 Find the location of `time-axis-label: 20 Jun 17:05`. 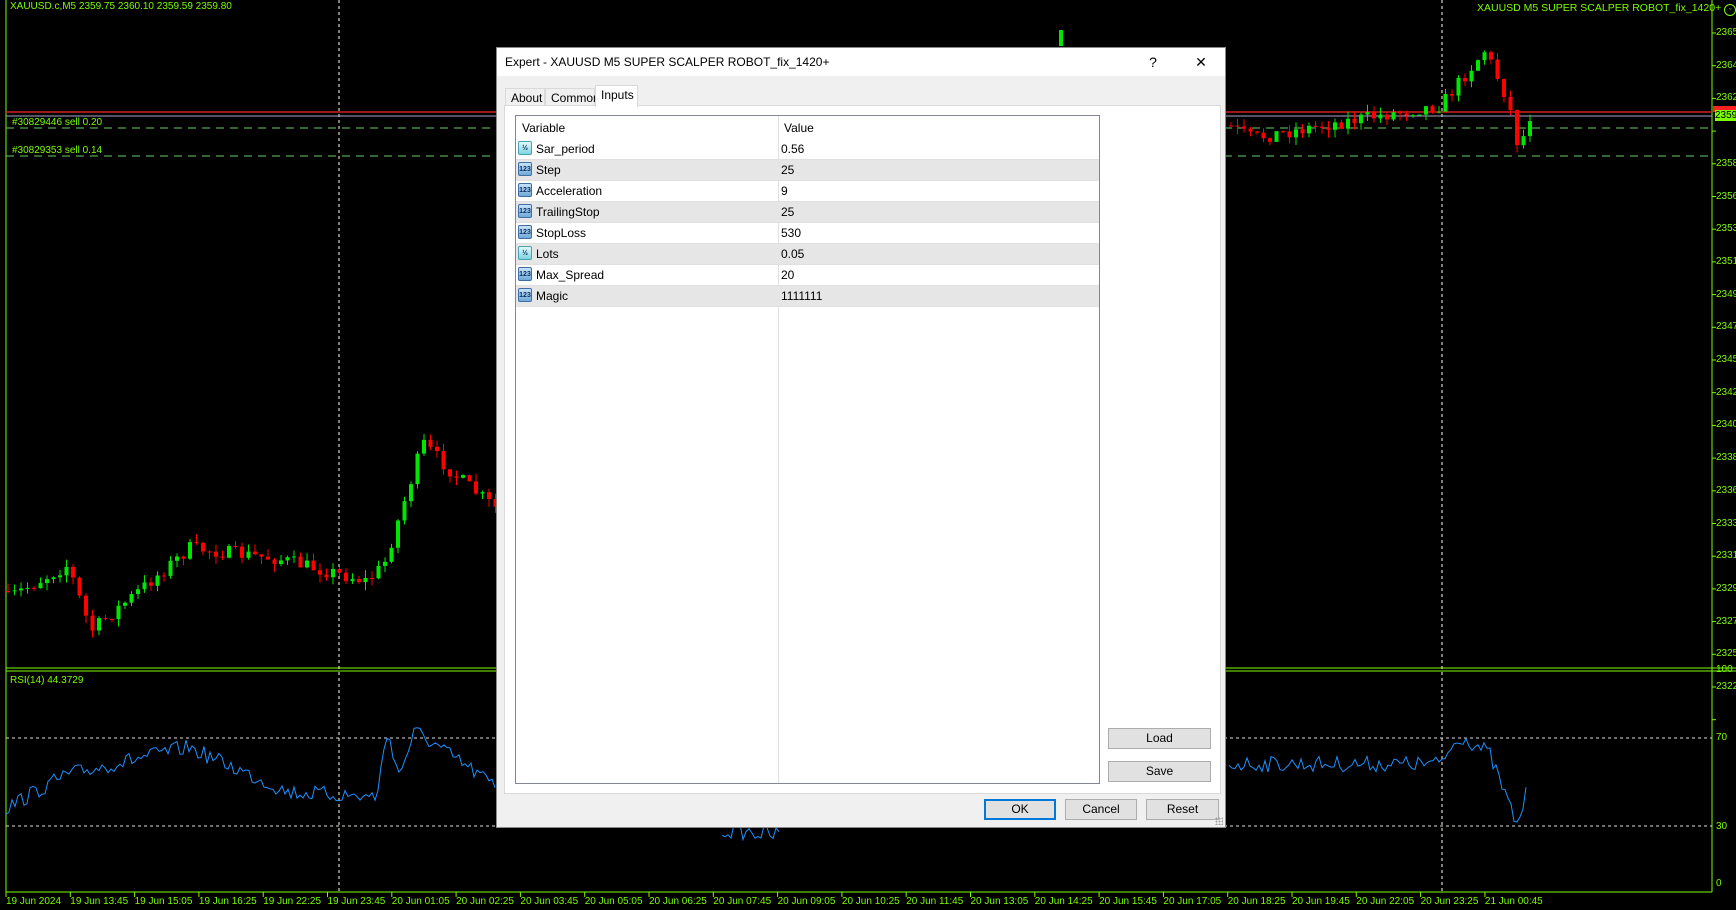

time-axis-label: 20 Jun 17:05 is located at coordinates (1192, 901).